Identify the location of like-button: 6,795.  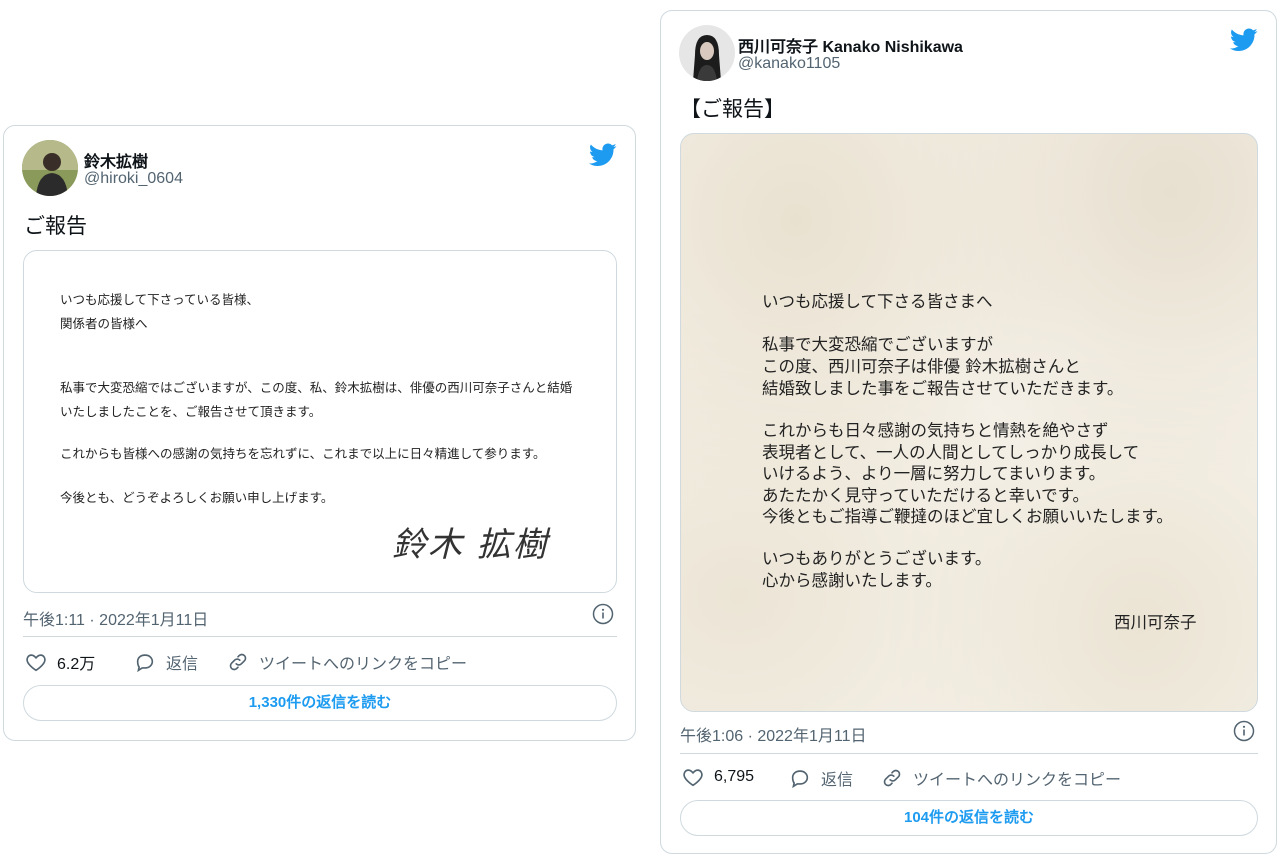
(718, 777).